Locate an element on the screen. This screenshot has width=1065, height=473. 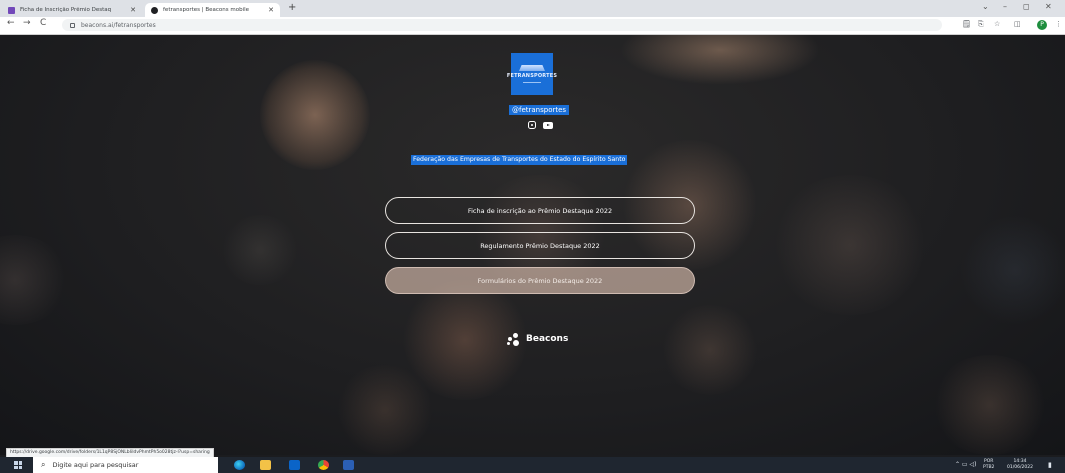
menu-kebab-icon: ⋮ is located at coordinates (1058, 24).